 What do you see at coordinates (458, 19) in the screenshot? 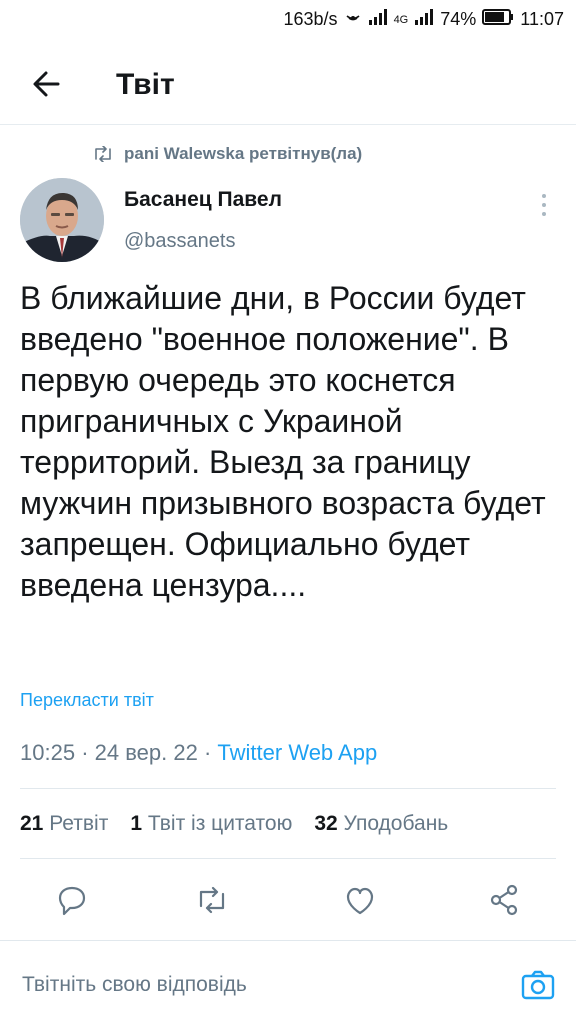
I see `battery-percent: 74%` at bounding box center [458, 19].